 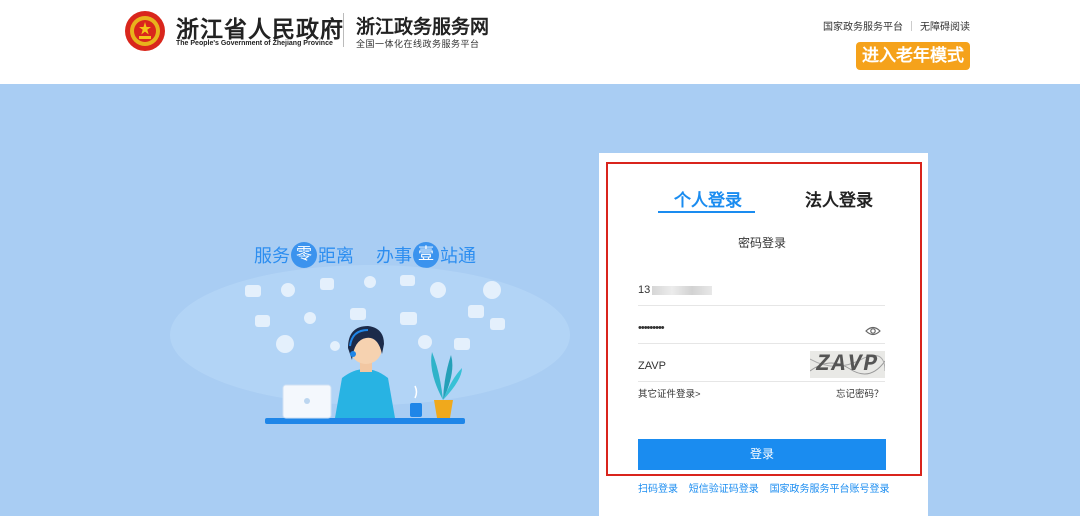 What do you see at coordinates (839, 198) in the screenshot?
I see `tab-legal-person-login: 法人登录` at bounding box center [839, 198].